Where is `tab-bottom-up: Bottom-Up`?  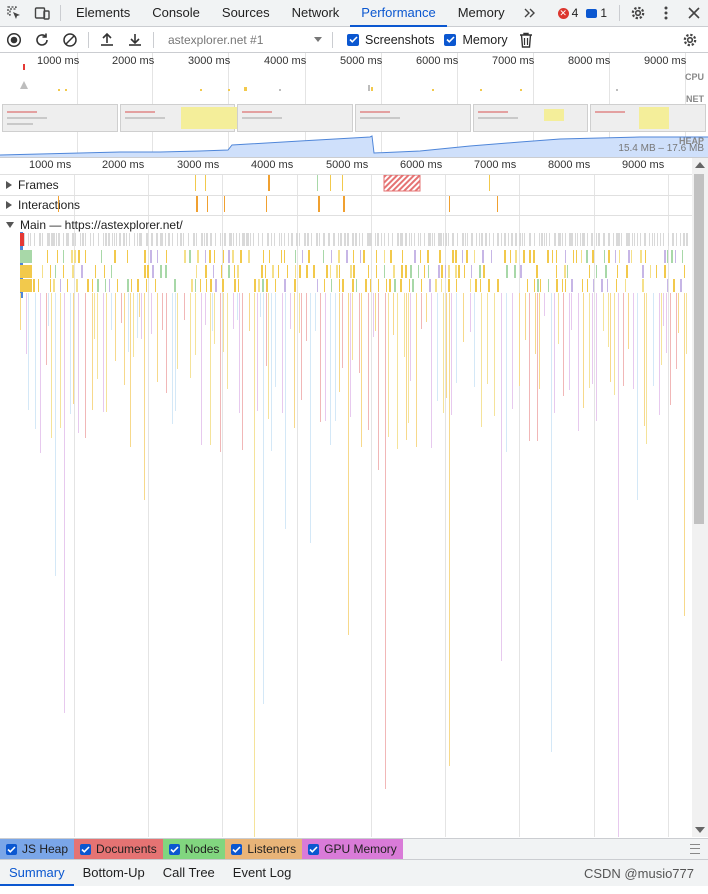
tab-bottom-up: Bottom-Up is located at coordinates (114, 873).